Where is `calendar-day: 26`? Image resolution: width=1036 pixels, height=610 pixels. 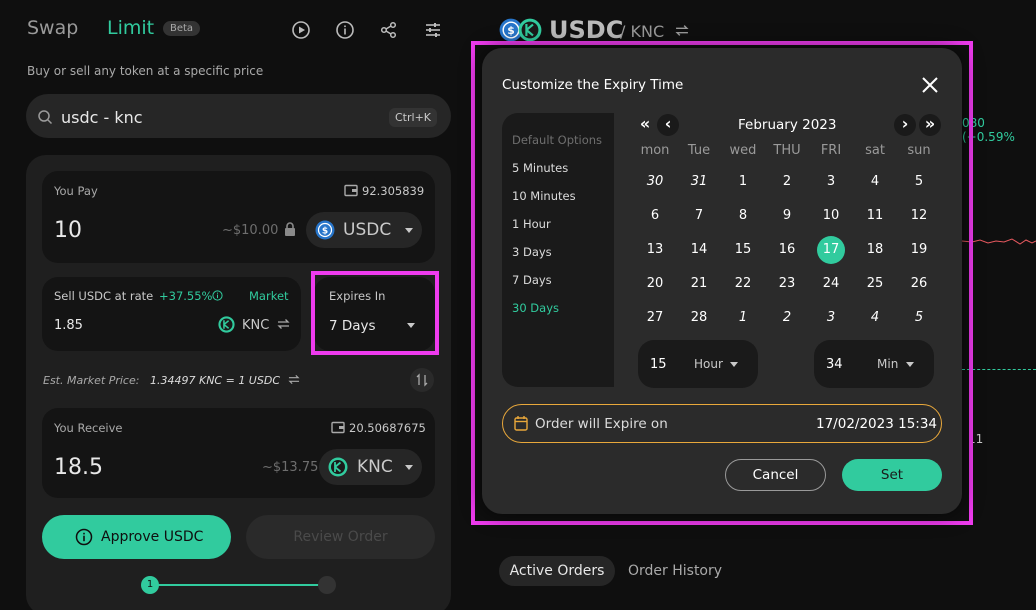
calendar-day: 26 is located at coordinates (919, 284).